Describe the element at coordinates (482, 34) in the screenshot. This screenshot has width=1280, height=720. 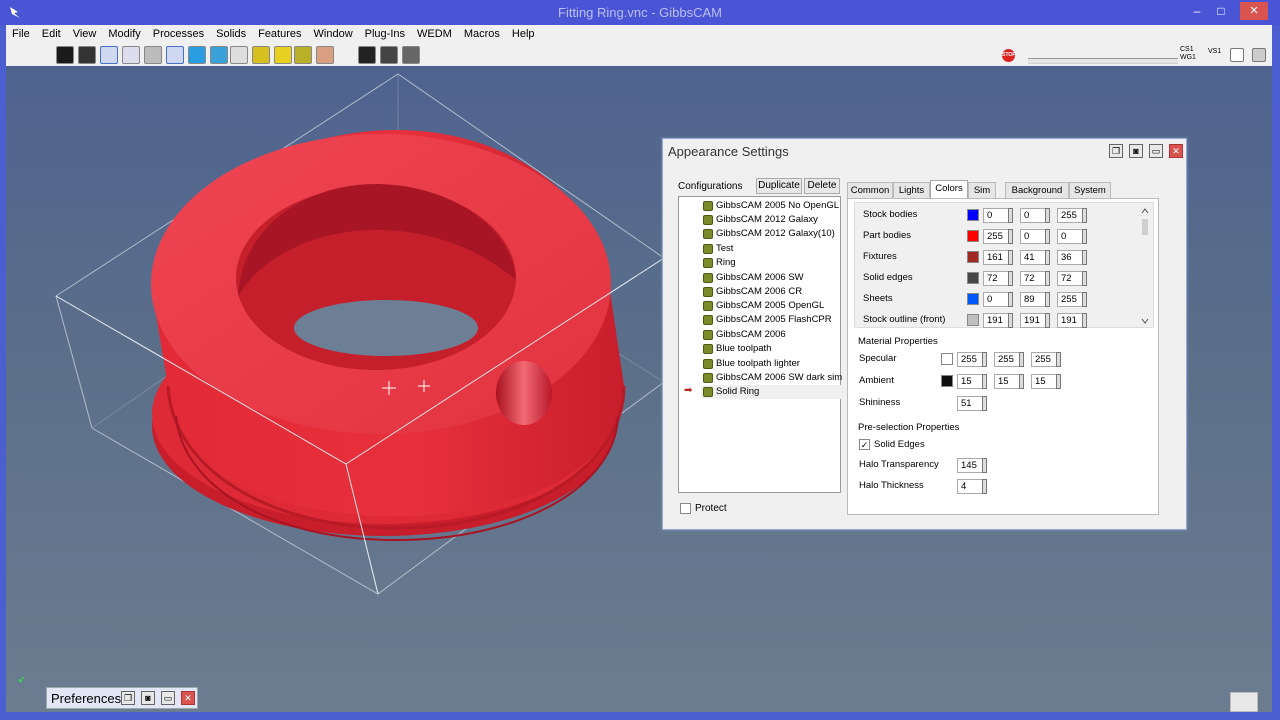
I see `menu-macros: Macros` at that location.